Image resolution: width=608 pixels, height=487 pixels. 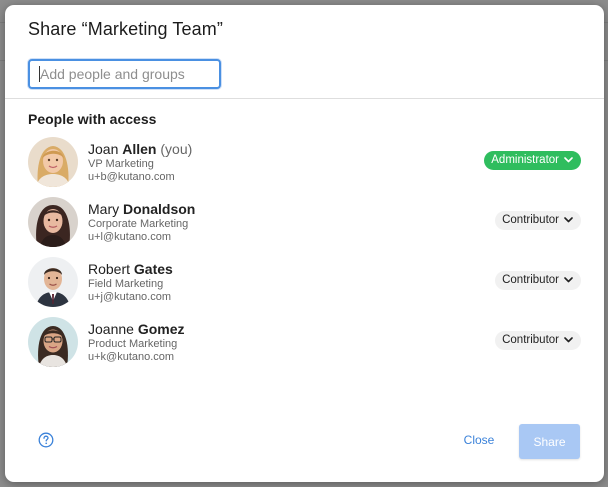 I want to click on avatar-joanne-gomez-image, so click(x=53, y=342).